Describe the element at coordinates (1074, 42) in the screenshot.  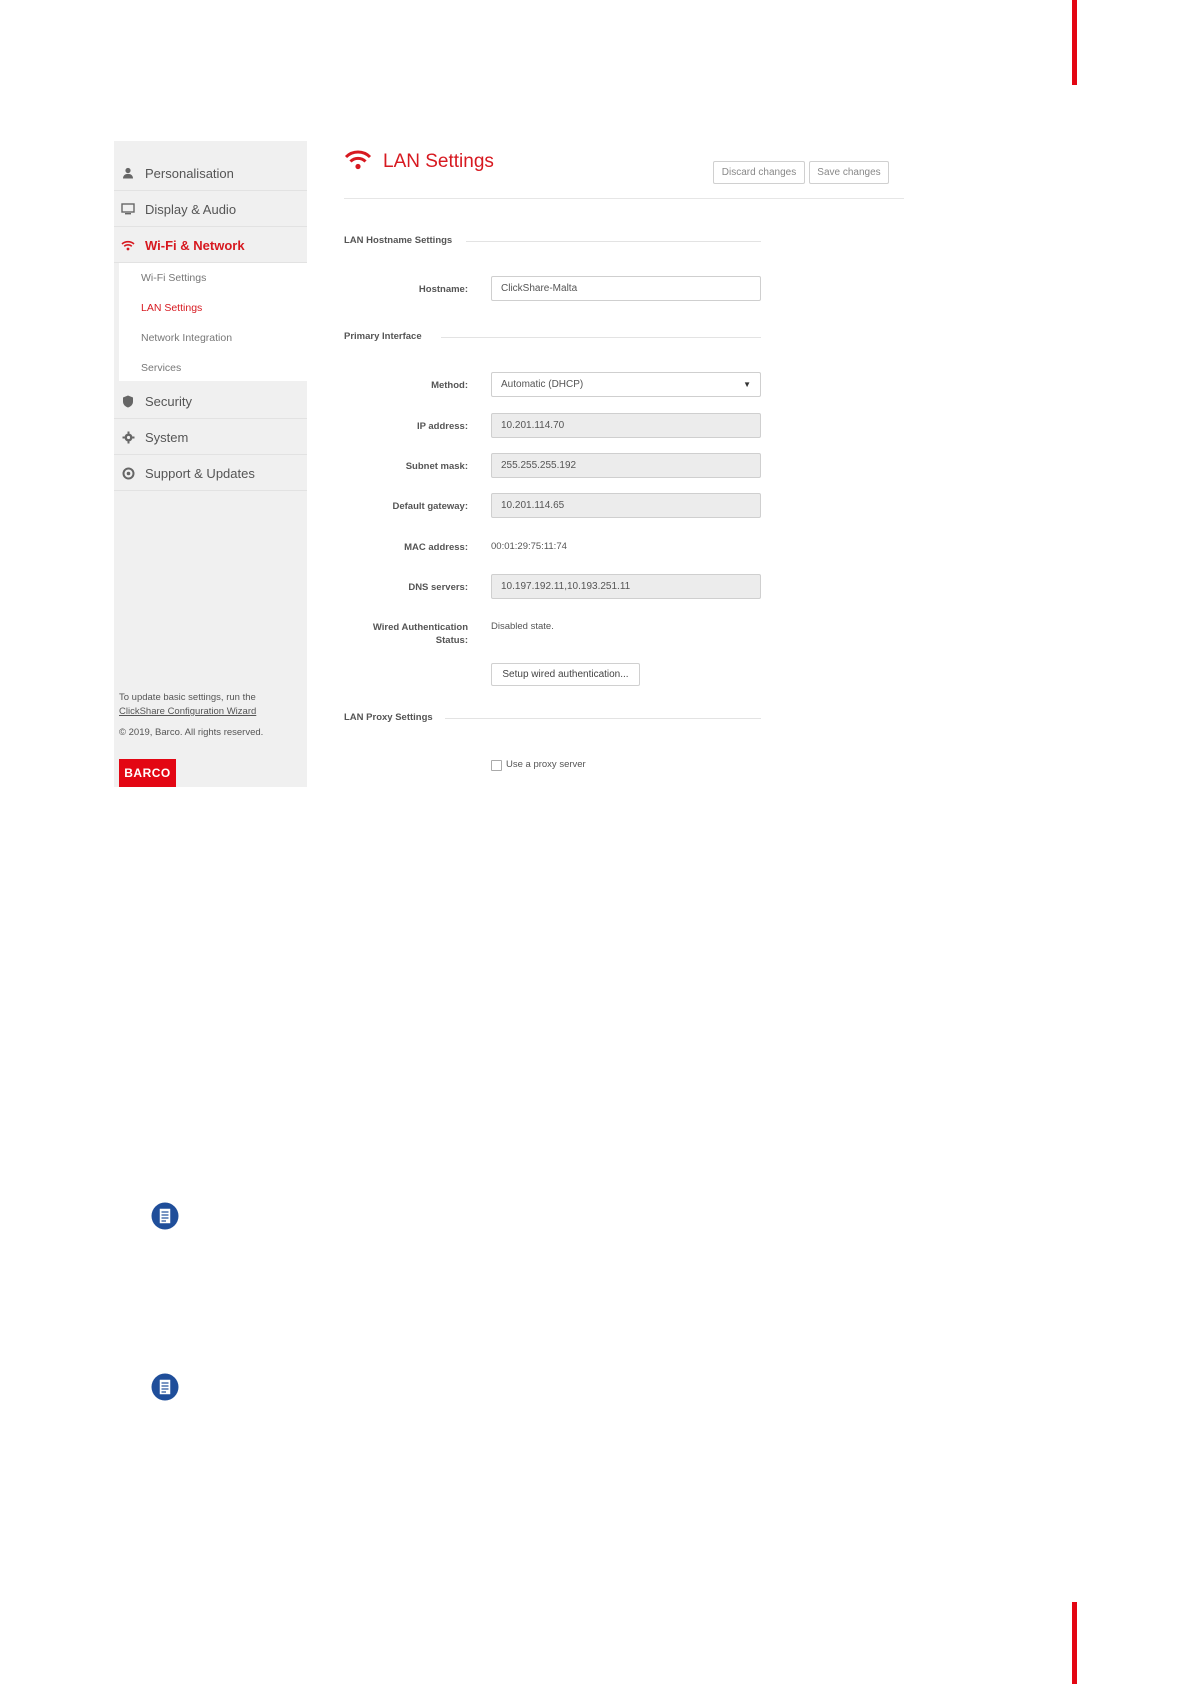
I see `page-marker-top` at that location.